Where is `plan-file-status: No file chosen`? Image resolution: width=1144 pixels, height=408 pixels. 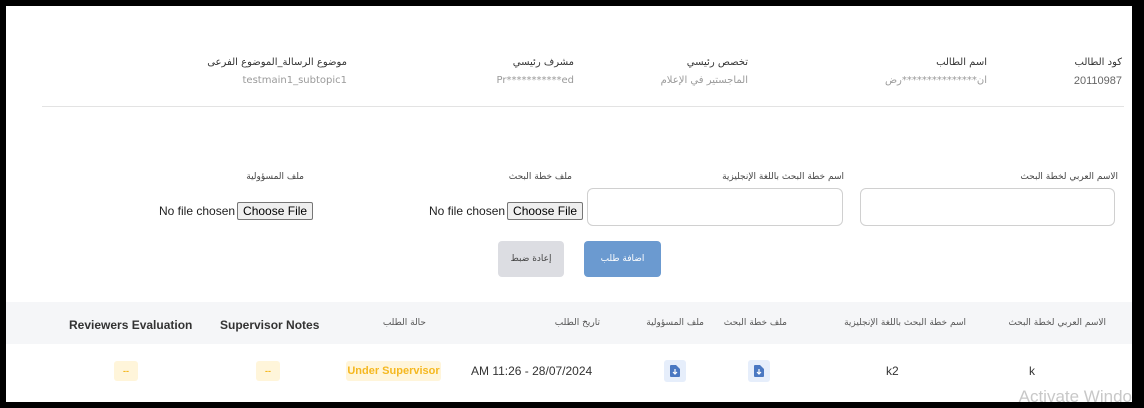
plan-file-status: No file chosen is located at coordinates (467, 211).